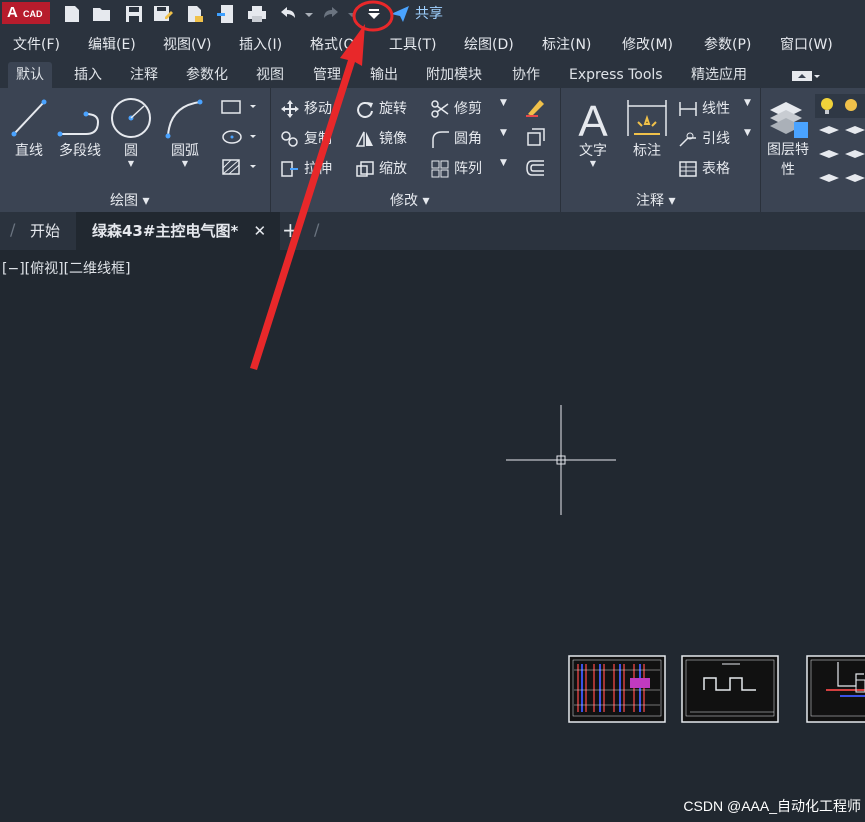 Image resolution: width=865 pixels, height=822 pixels. What do you see at coordinates (185, 151) in the screenshot?
I see `arc-label: 圆弧` at bounding box center [185, 151].